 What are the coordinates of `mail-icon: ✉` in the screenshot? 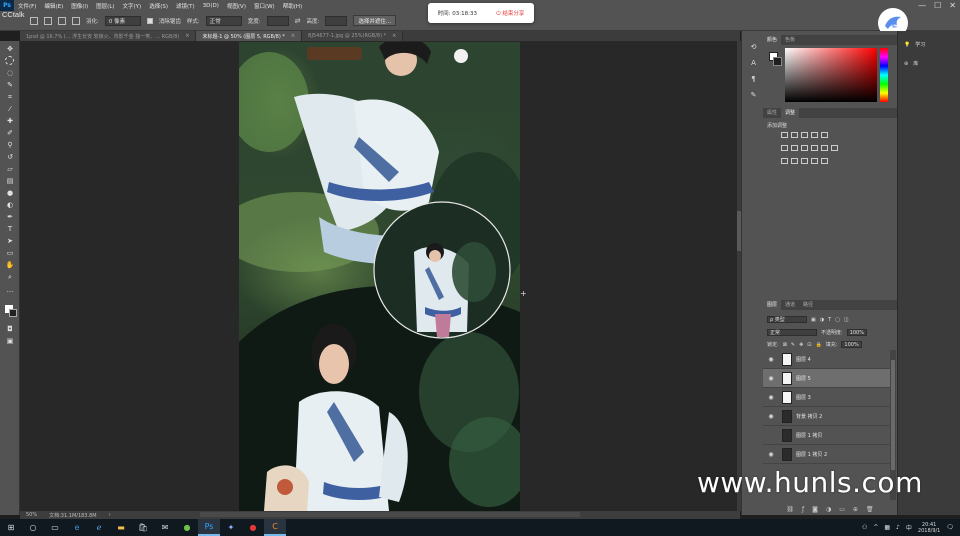 It's located at (165, 527).